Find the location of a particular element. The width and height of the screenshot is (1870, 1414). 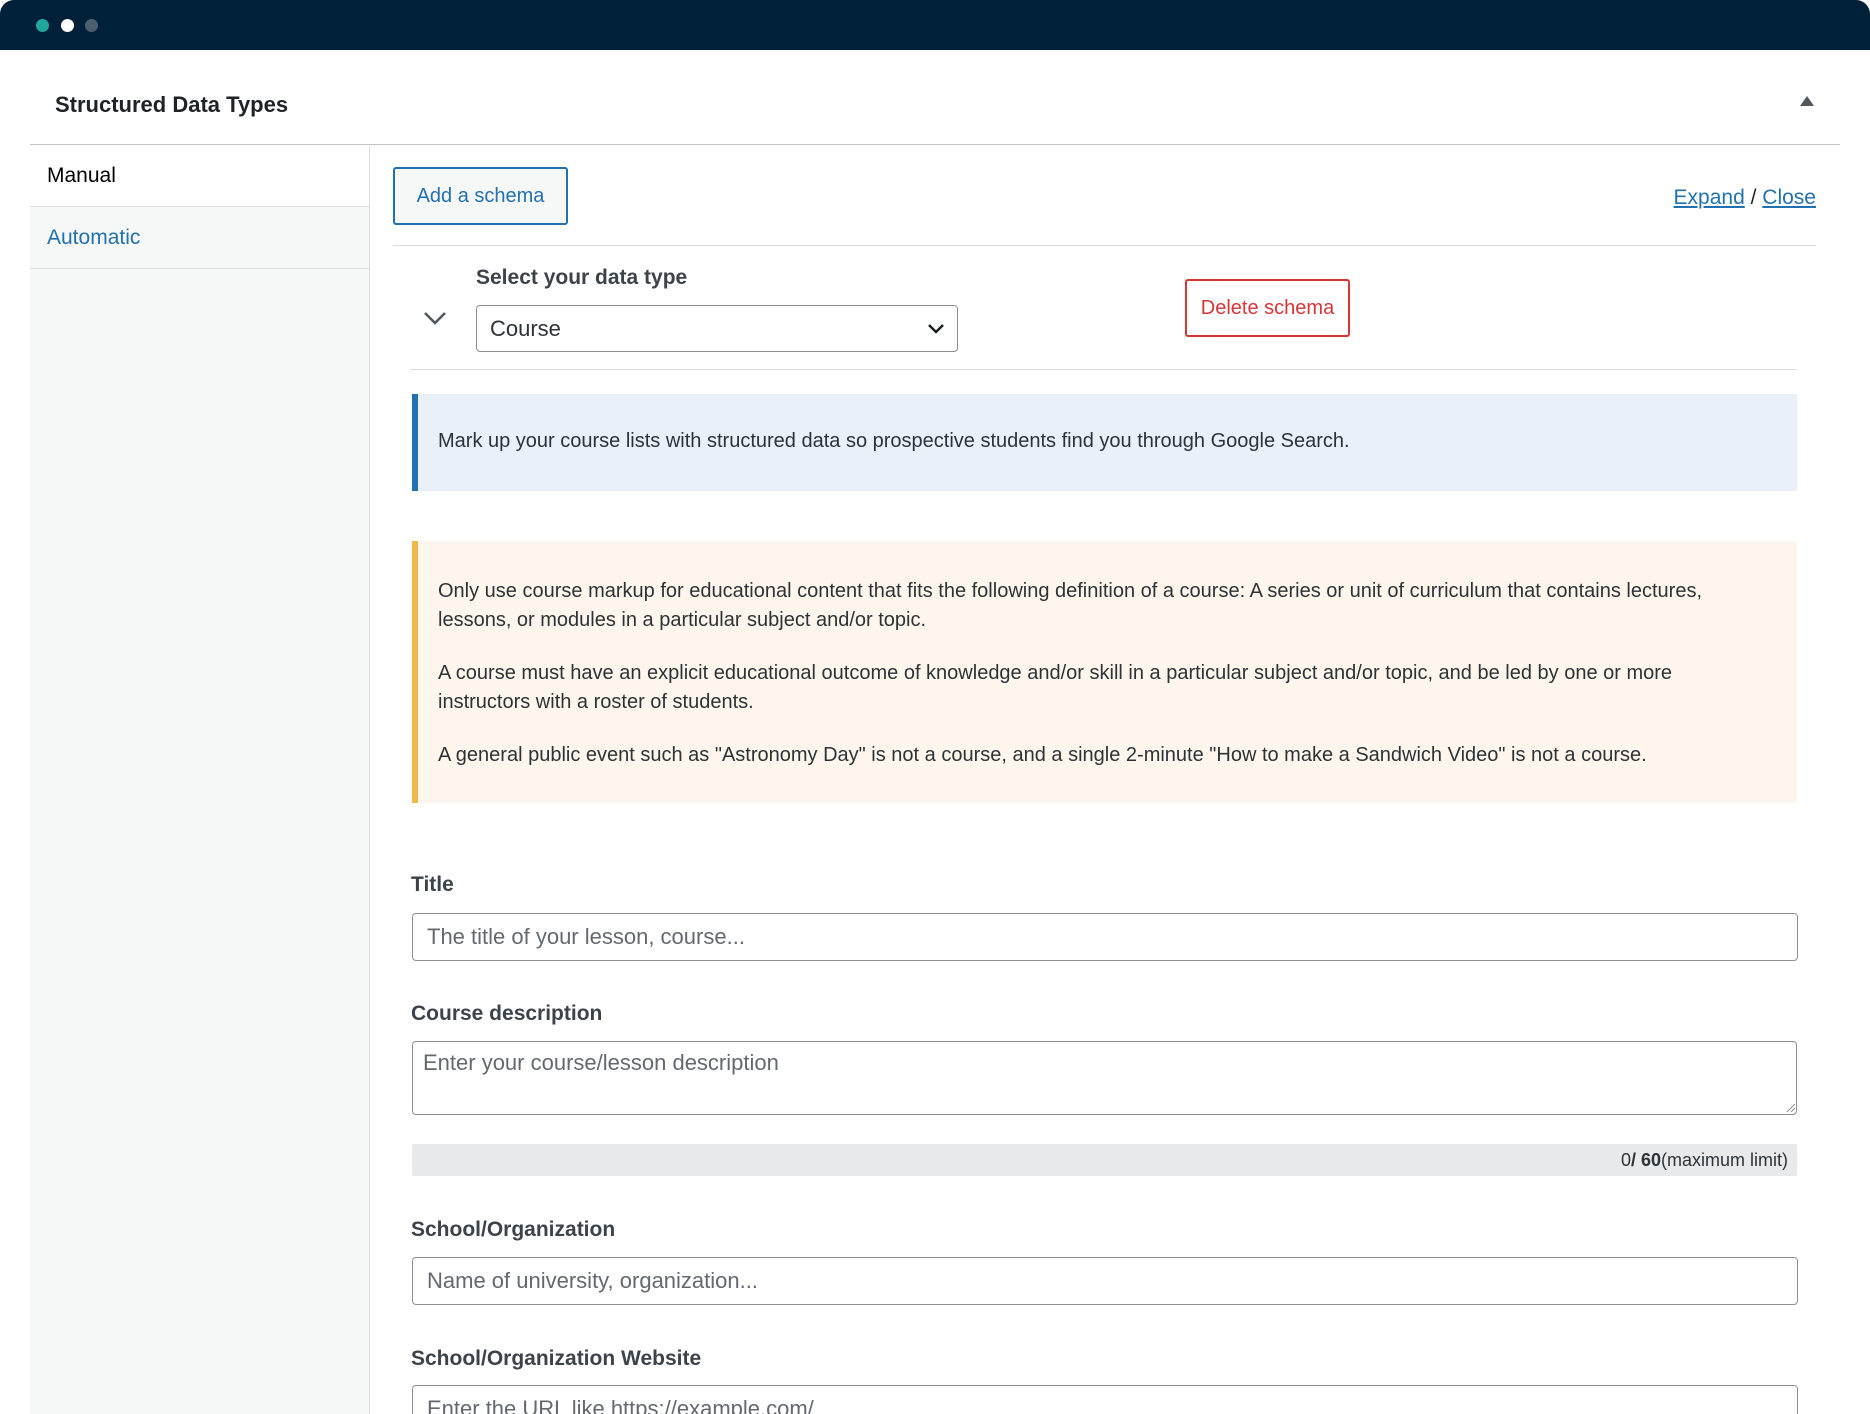

window-close-control is located at coordinates (42, 25).